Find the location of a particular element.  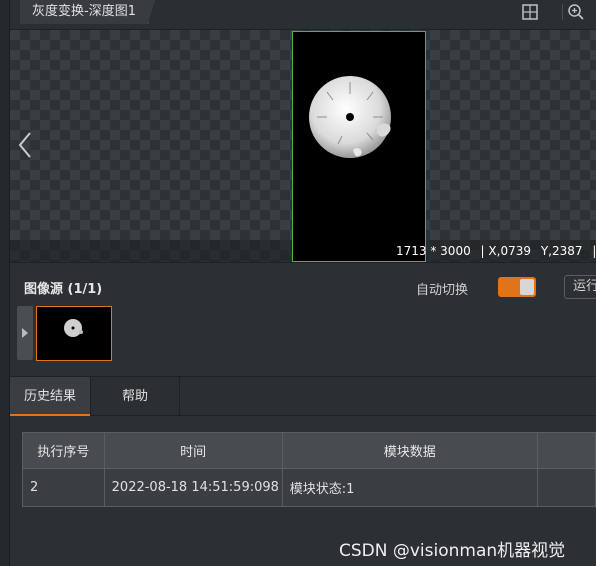

expand-arrow-icon is located at coordinates (25, 333).